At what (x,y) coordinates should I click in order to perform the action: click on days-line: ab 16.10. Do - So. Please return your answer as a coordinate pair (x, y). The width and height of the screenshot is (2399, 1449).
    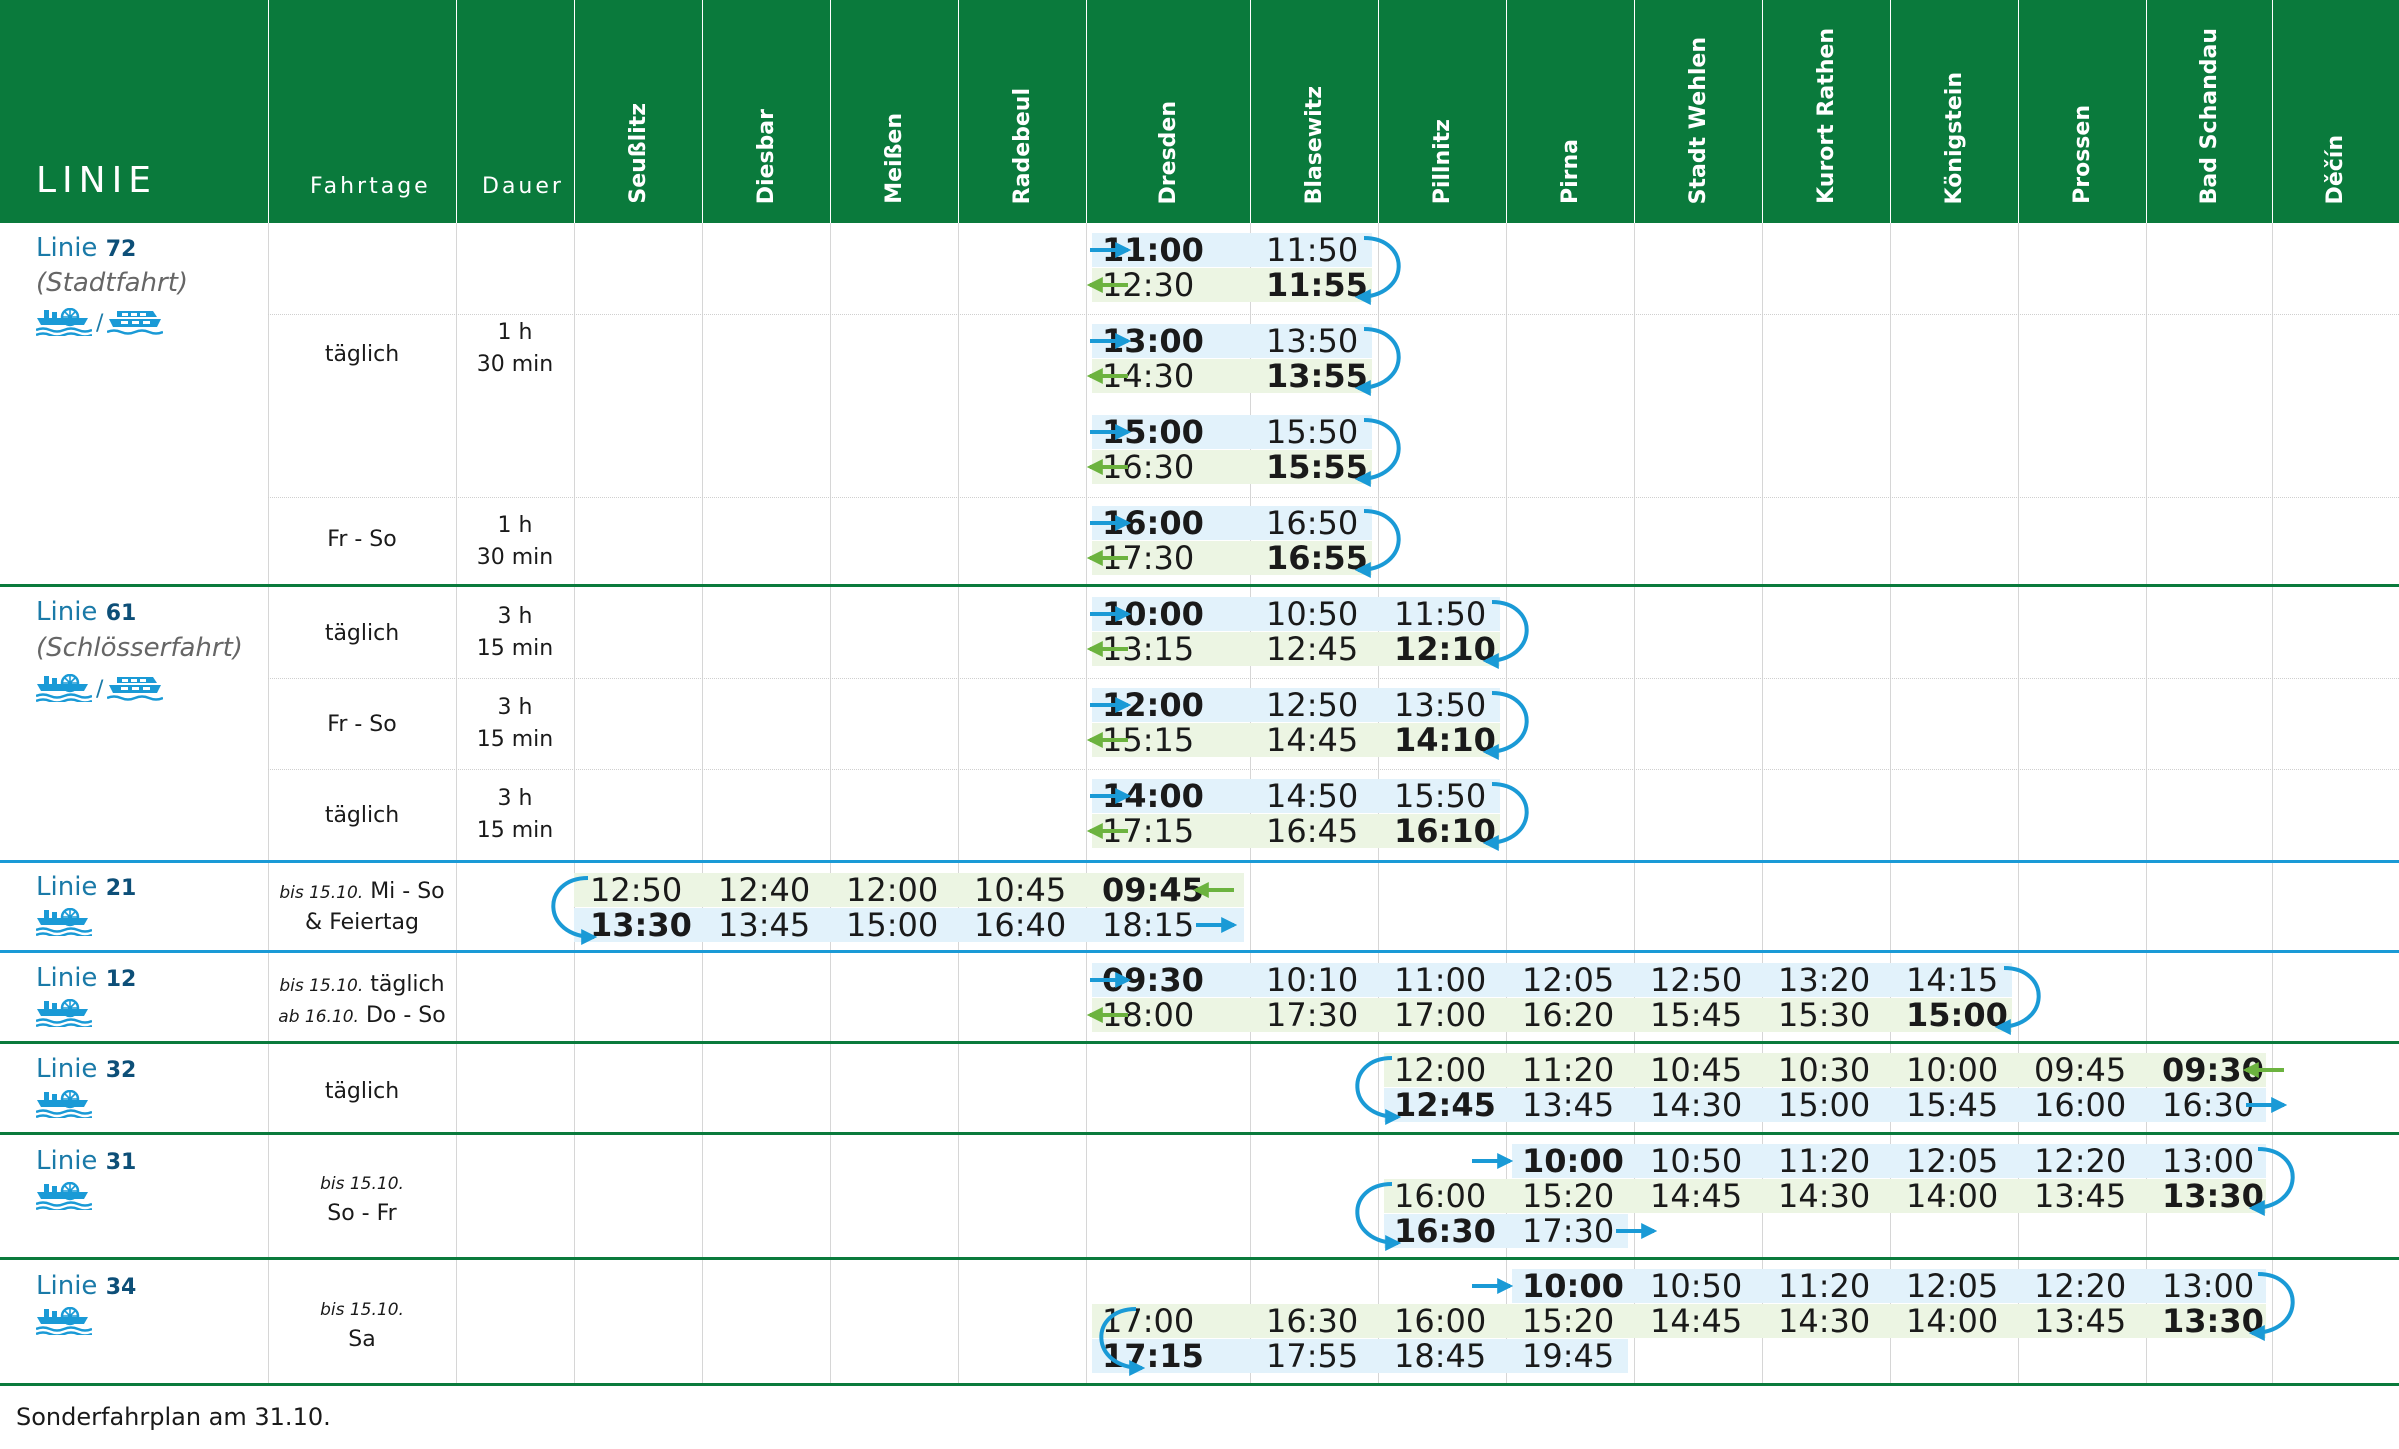
    Looking at the image, I should click on (362, 1016).